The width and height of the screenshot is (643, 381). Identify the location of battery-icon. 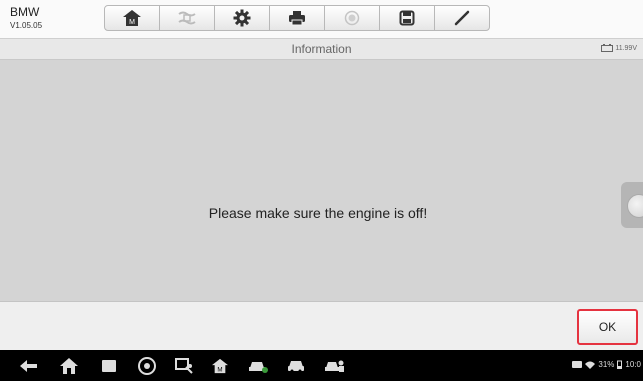
(620, 364).